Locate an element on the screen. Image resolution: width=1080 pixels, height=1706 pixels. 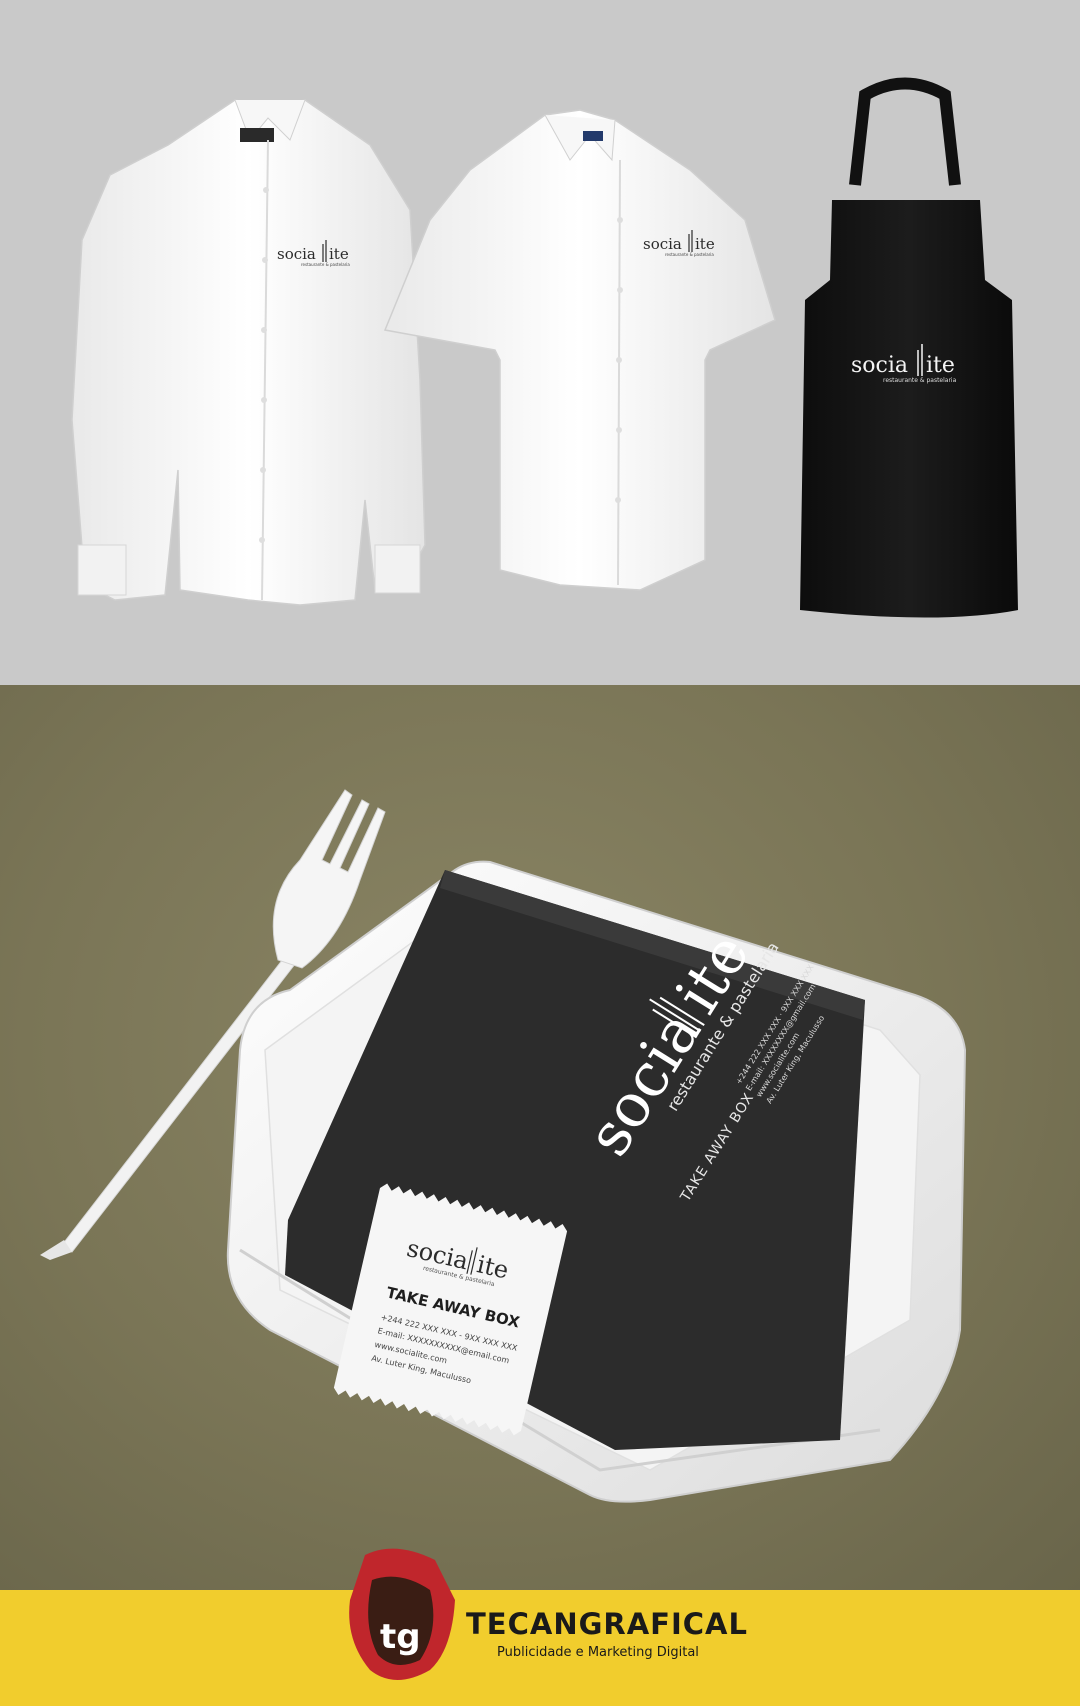
shirt1-logo: socia ite restaurante & pastelaria is located at coordinates (313, 253).